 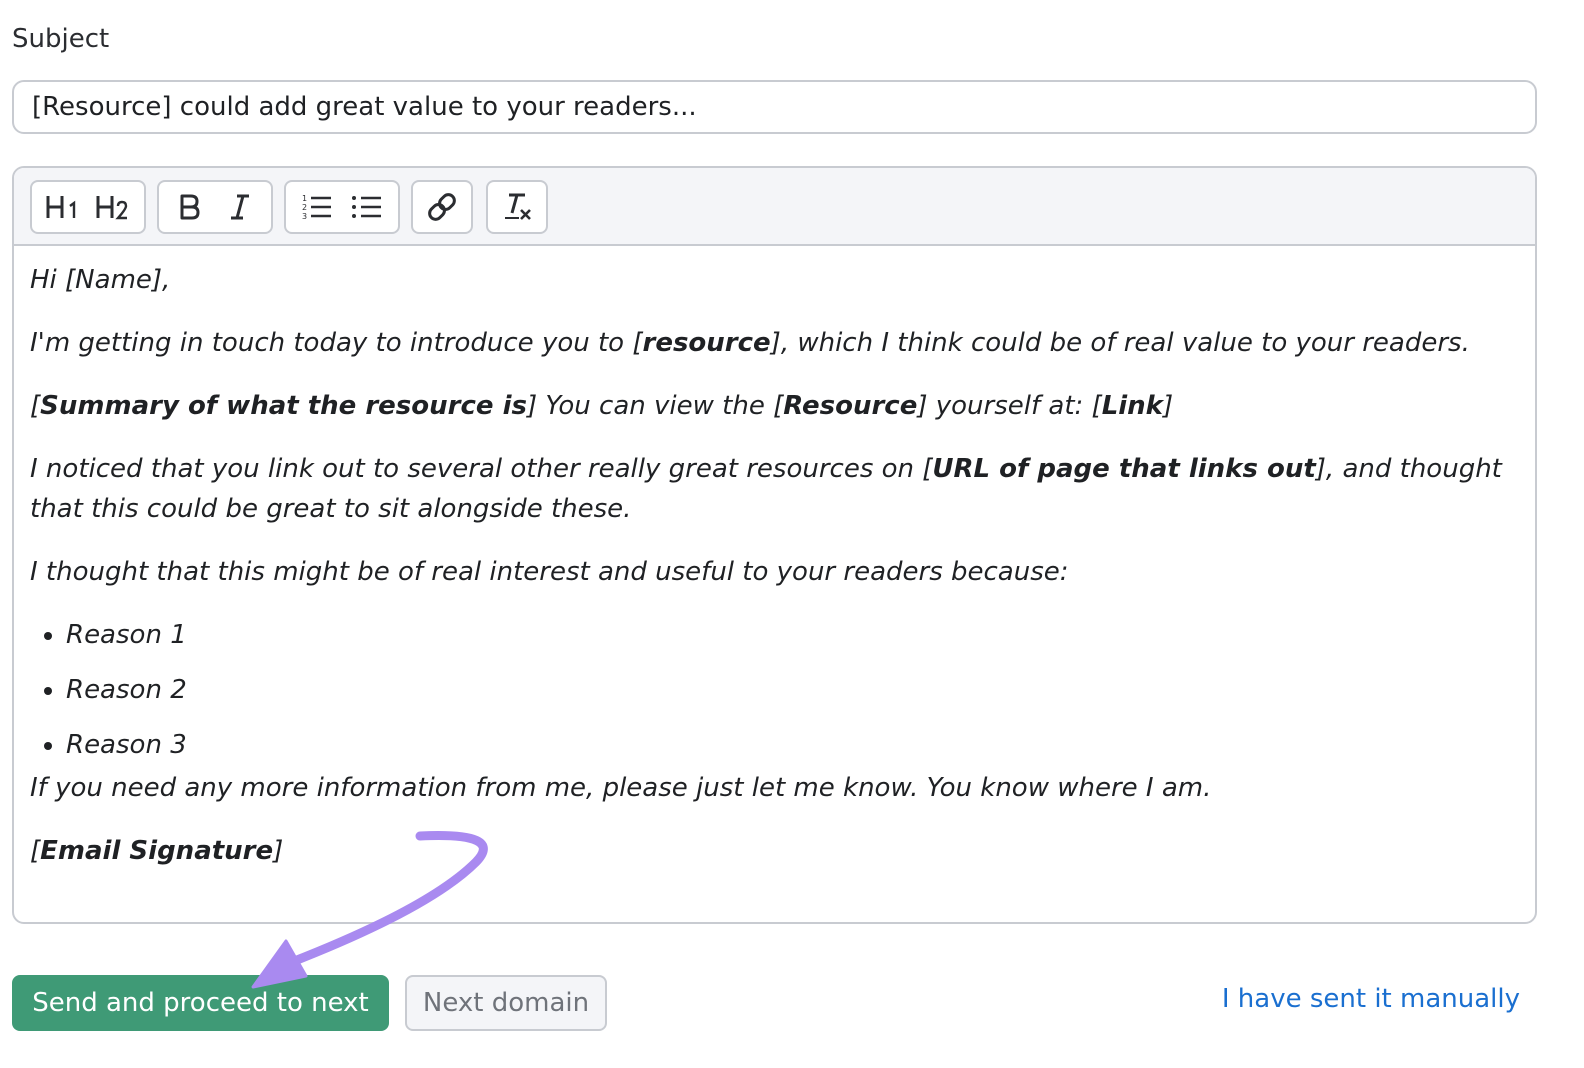 What do you see at coordinates (190, 207) in the screenshot?
I see `bold-icon` at bounding box center [190, 207].